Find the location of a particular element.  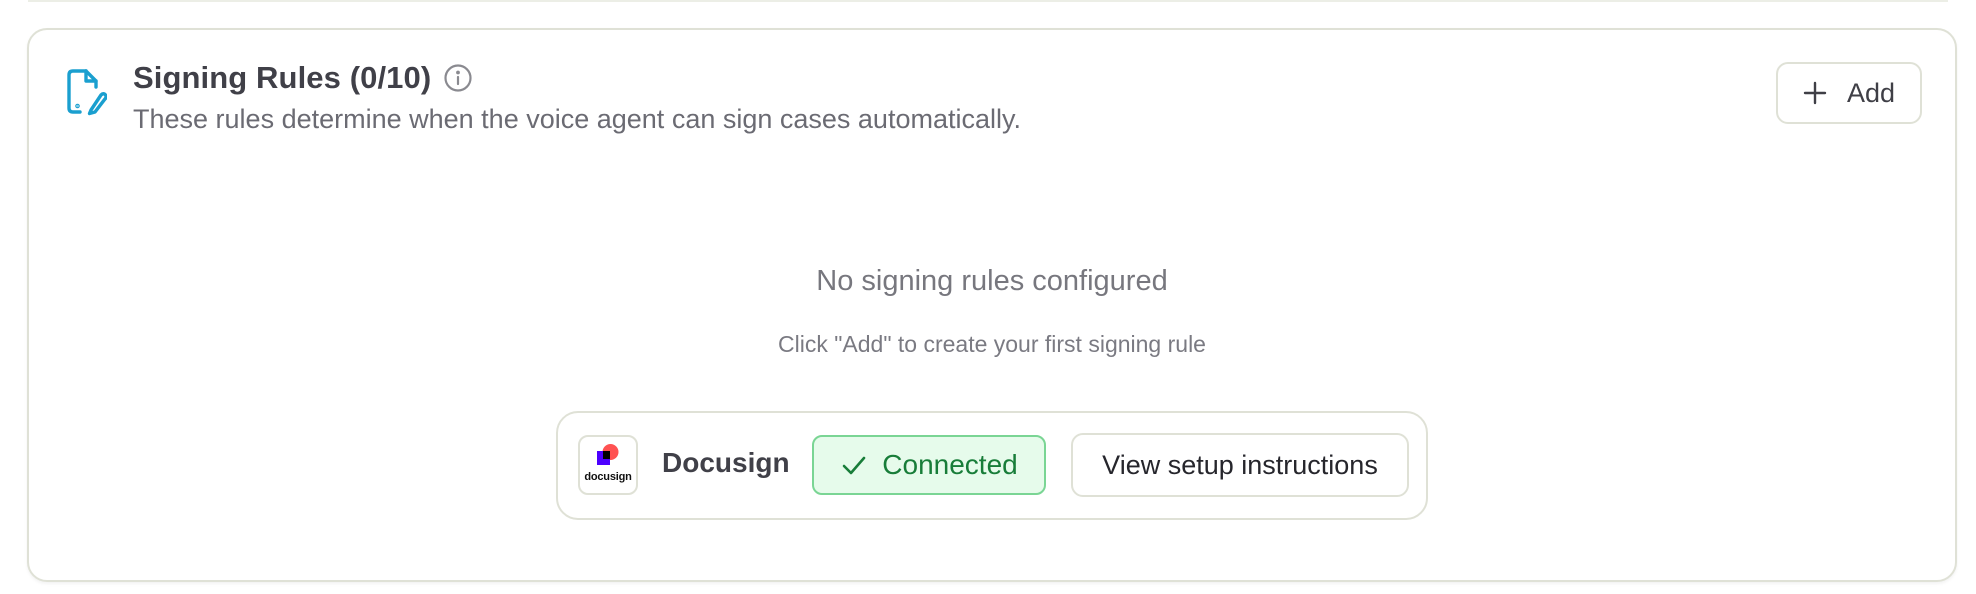

docusign-logo-text: docusign is located at coordinates (608, 477).